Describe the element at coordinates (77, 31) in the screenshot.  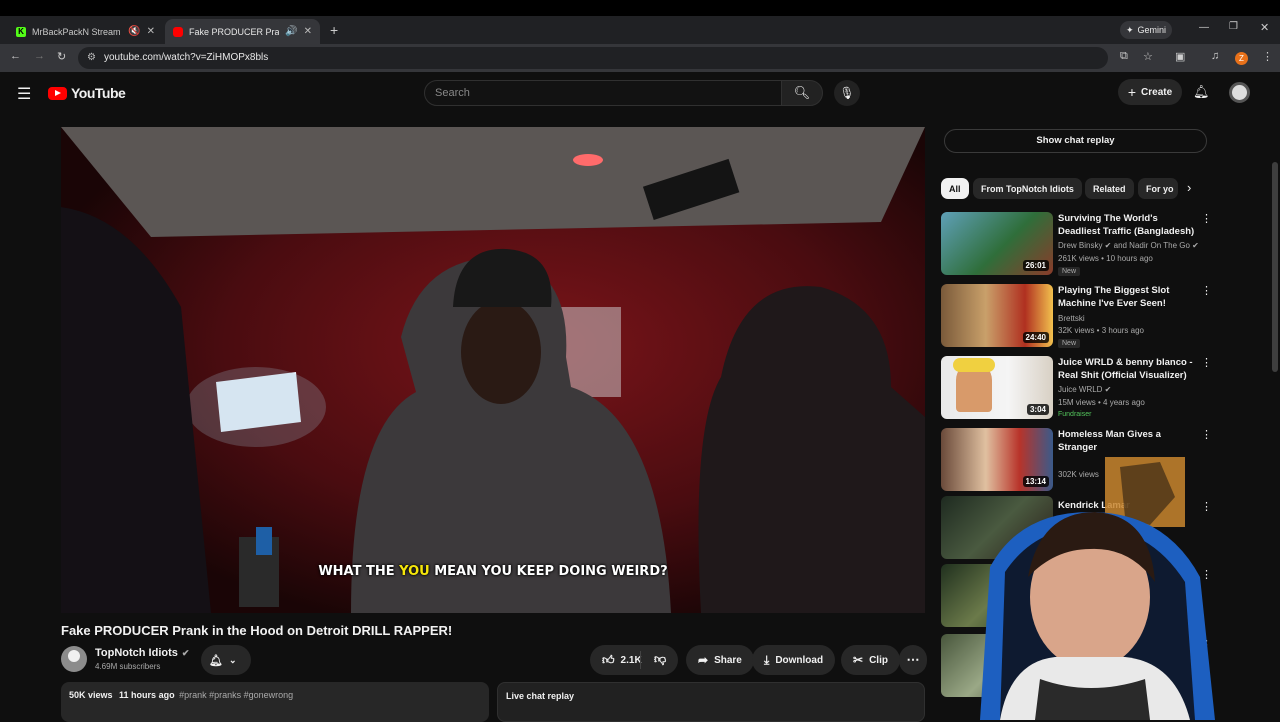
I see `tab-title: MrBackPackN Stream - Wa` at that location.